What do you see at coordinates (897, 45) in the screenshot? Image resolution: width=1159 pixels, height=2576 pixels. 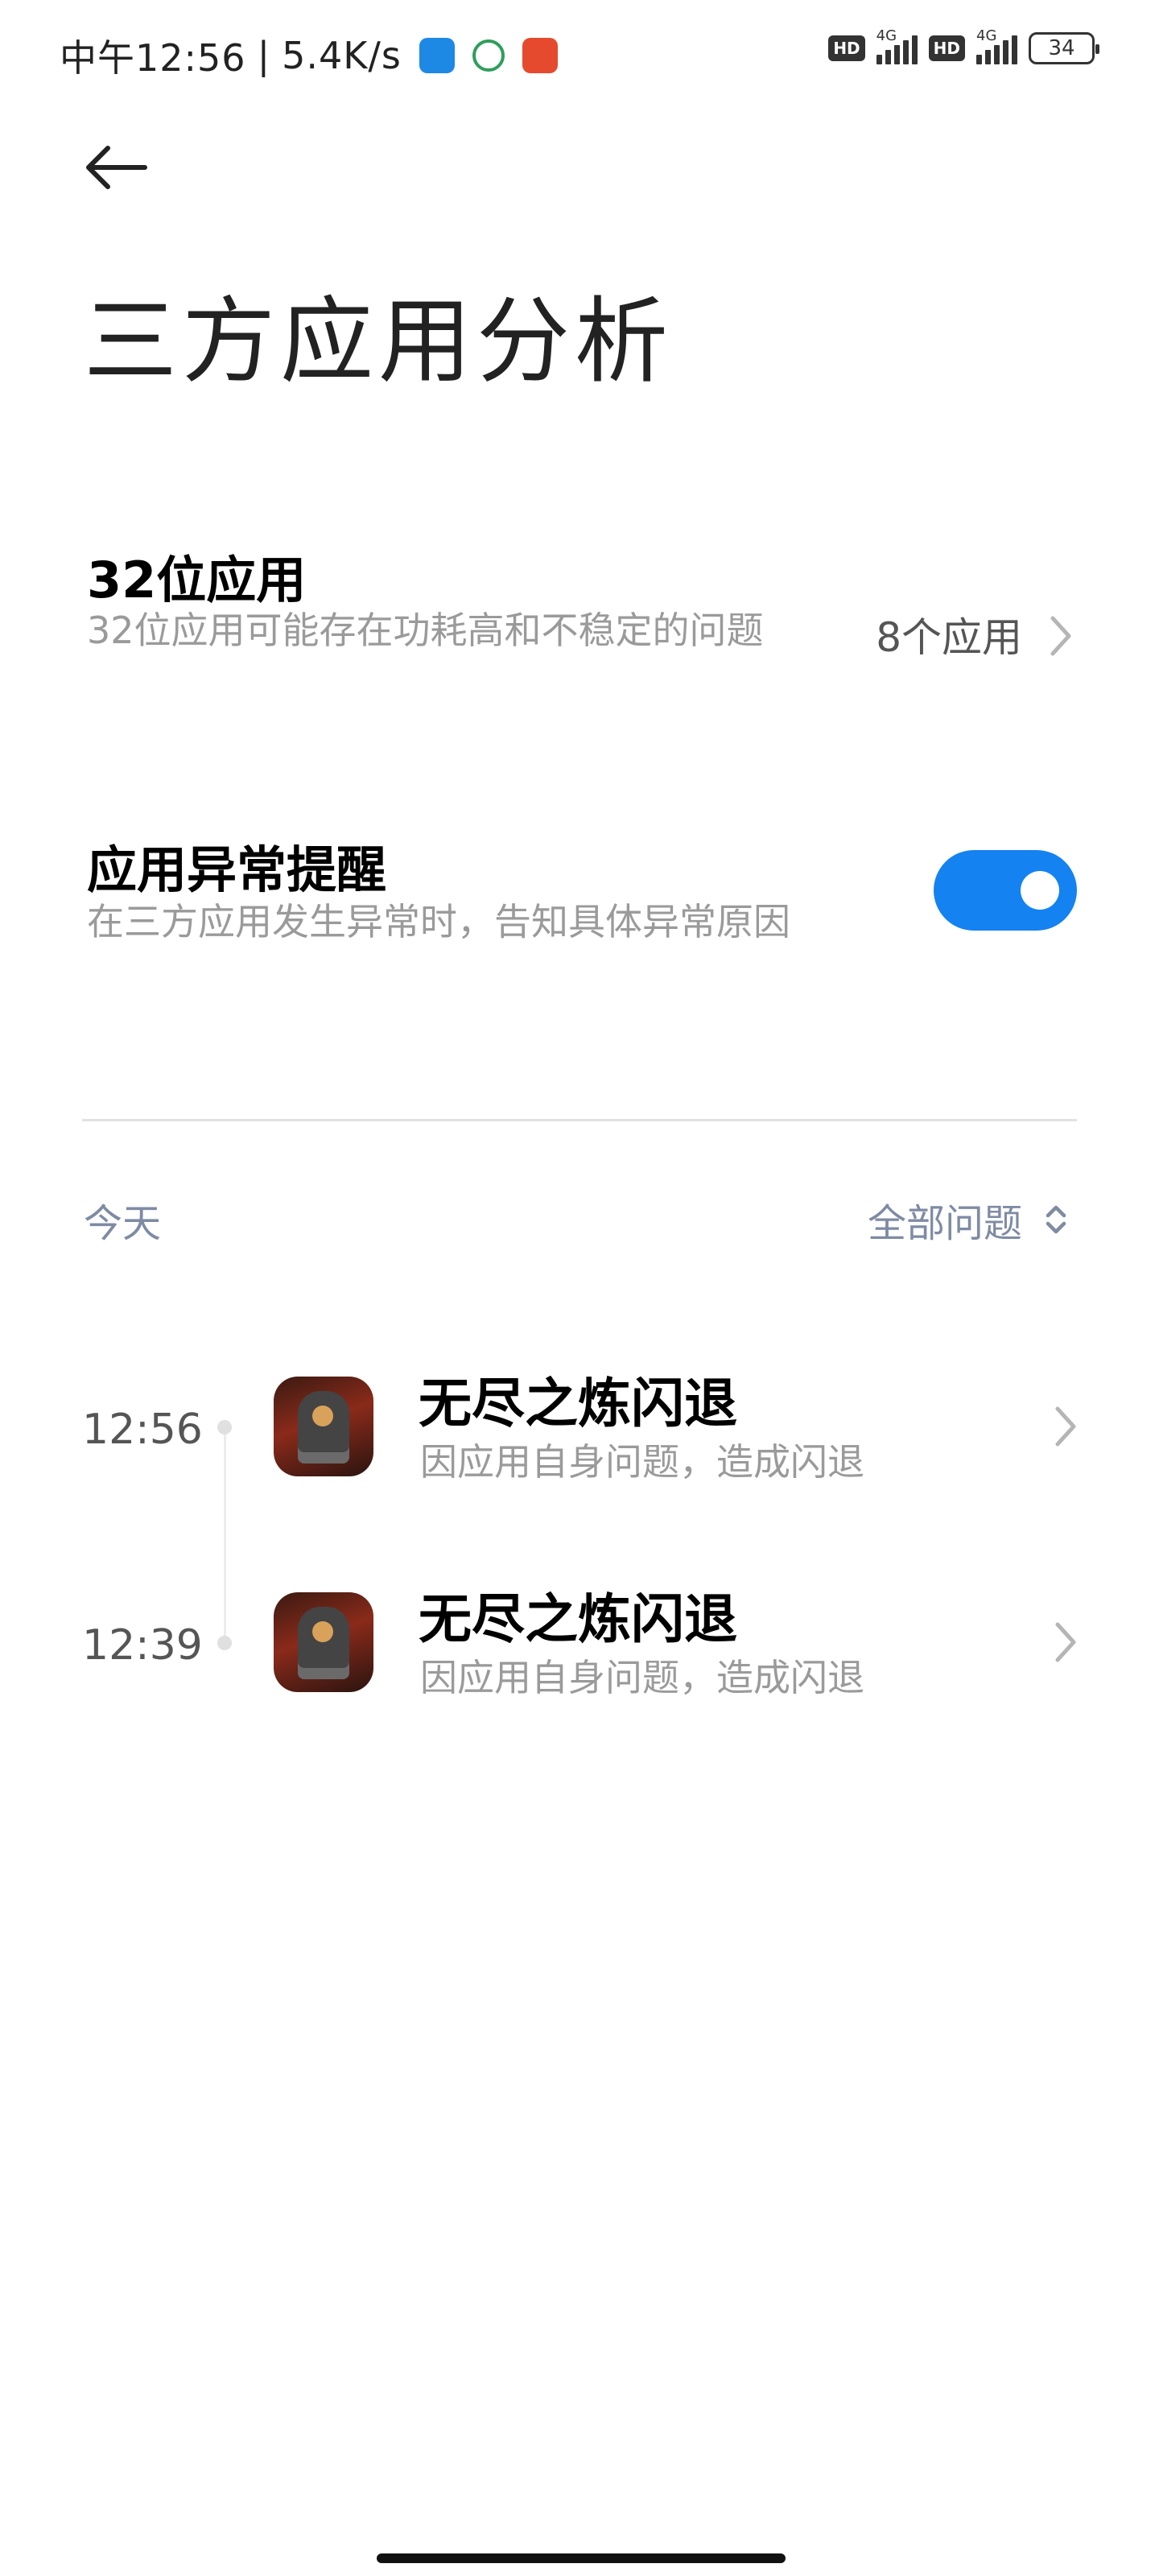 I see `signal-icon: 4G` at bounding box center [897, 45].